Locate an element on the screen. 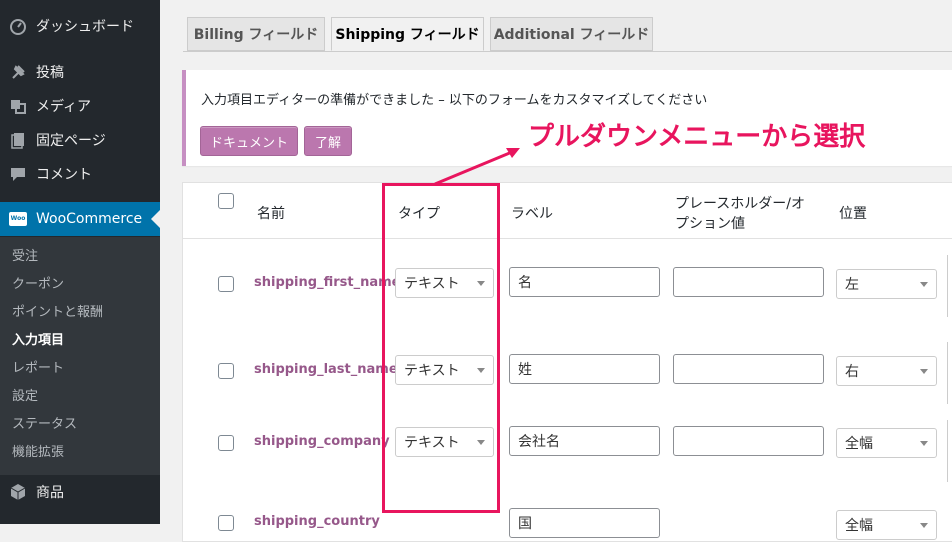 This screenshot has height=542, width=952. label-input: 名 is located at coordinates (584, 282).